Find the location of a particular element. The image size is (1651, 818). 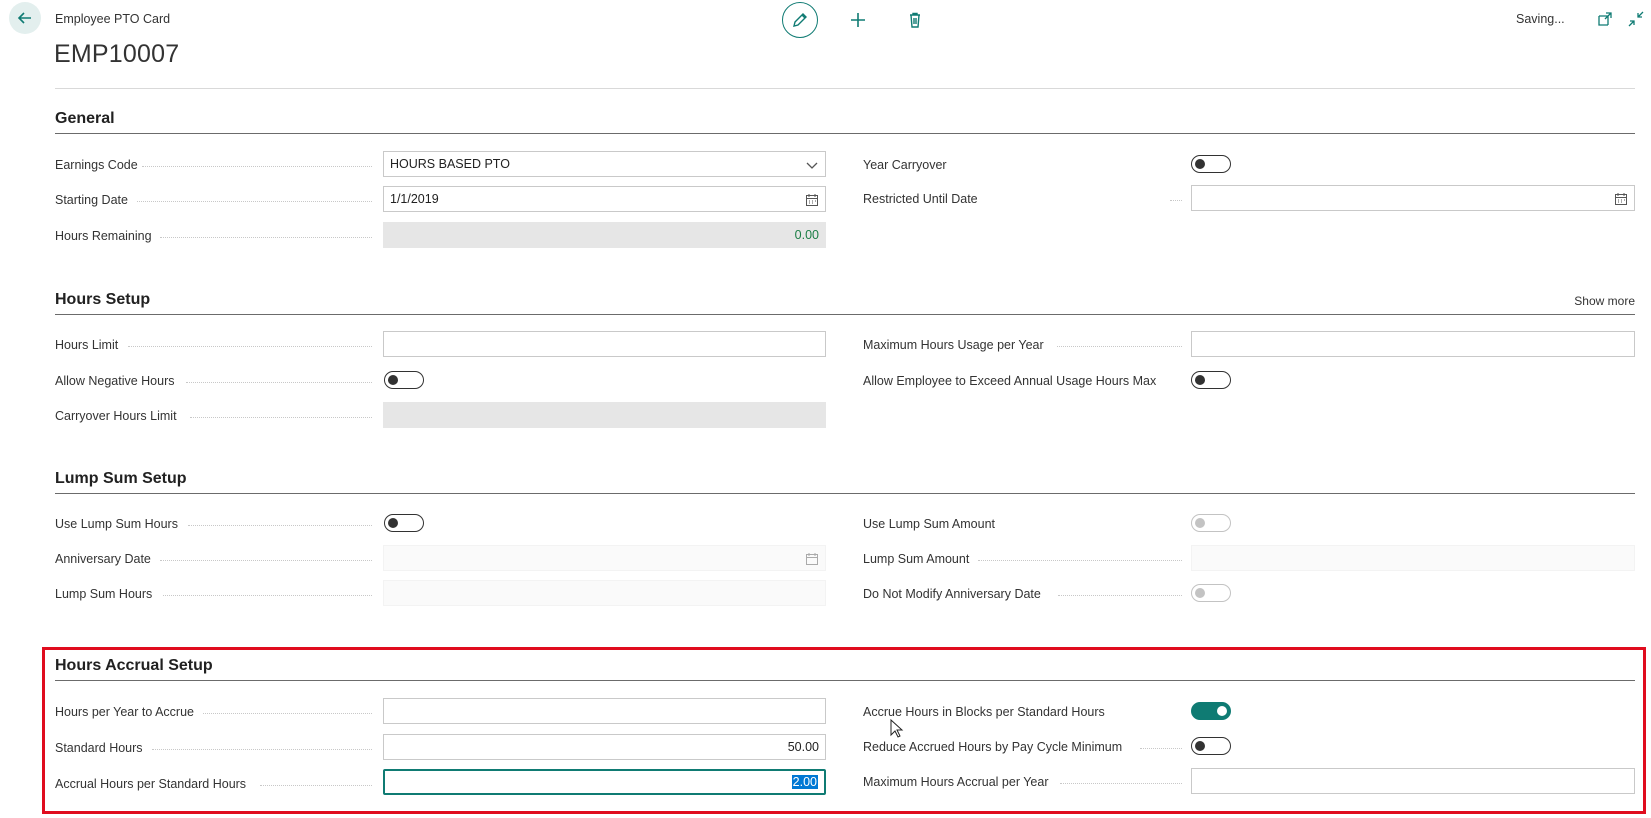

section-title: Hours Accrual Setup is located at coordinates (134, 665).